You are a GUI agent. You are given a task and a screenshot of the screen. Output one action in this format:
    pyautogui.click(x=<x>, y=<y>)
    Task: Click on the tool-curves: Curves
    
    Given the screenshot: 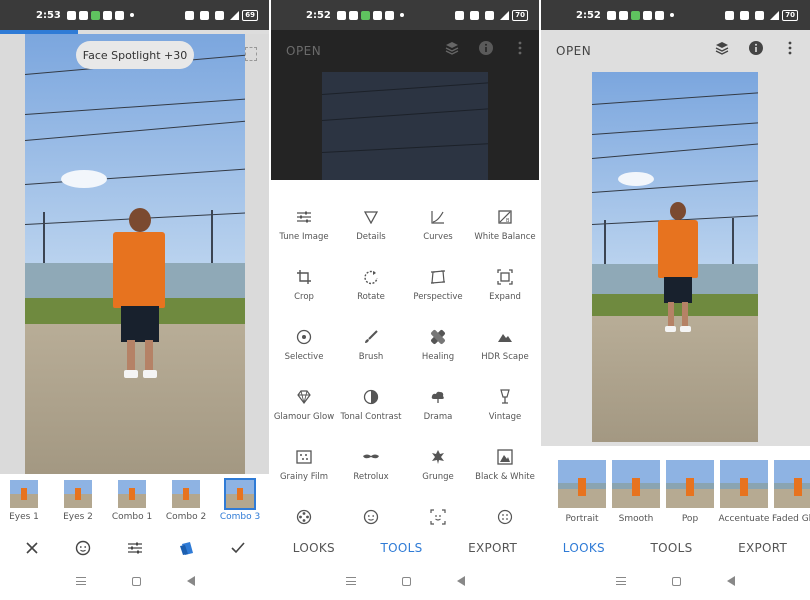 What is the action you would take?
    pyautogui.click(x=438, y=225)
    